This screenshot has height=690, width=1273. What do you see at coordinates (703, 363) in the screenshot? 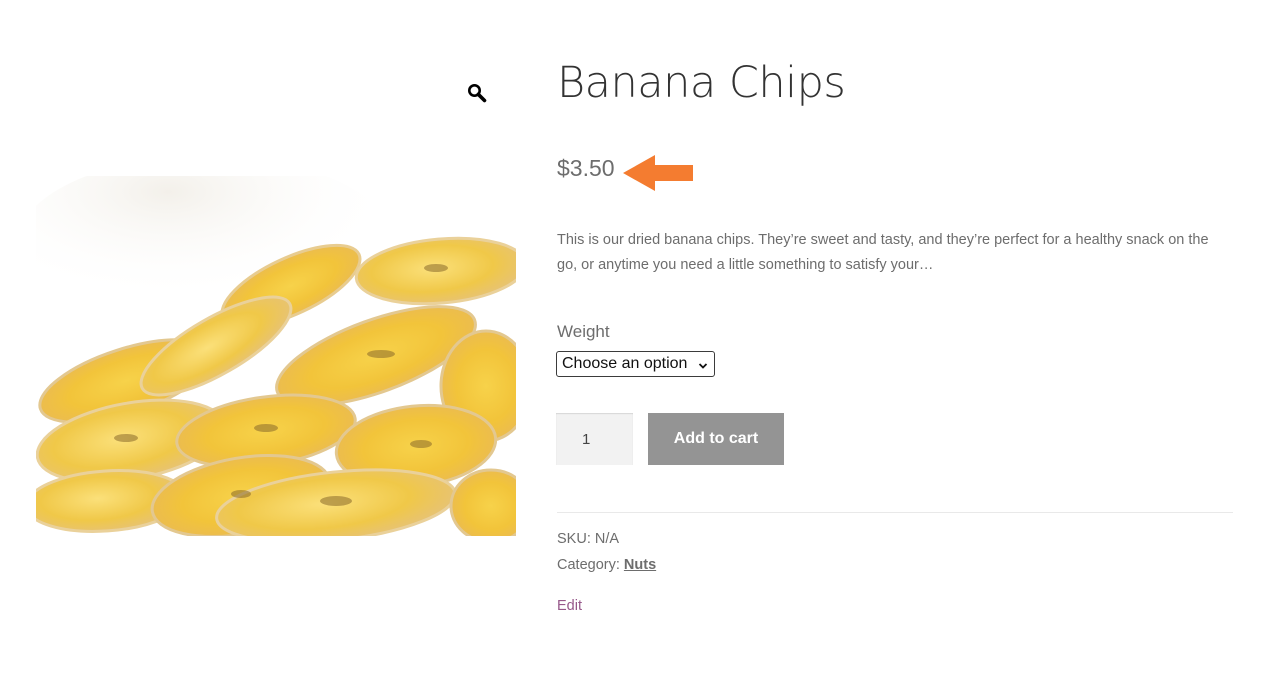
I see `chevron-down-icon` at bounding box center [703, 363].